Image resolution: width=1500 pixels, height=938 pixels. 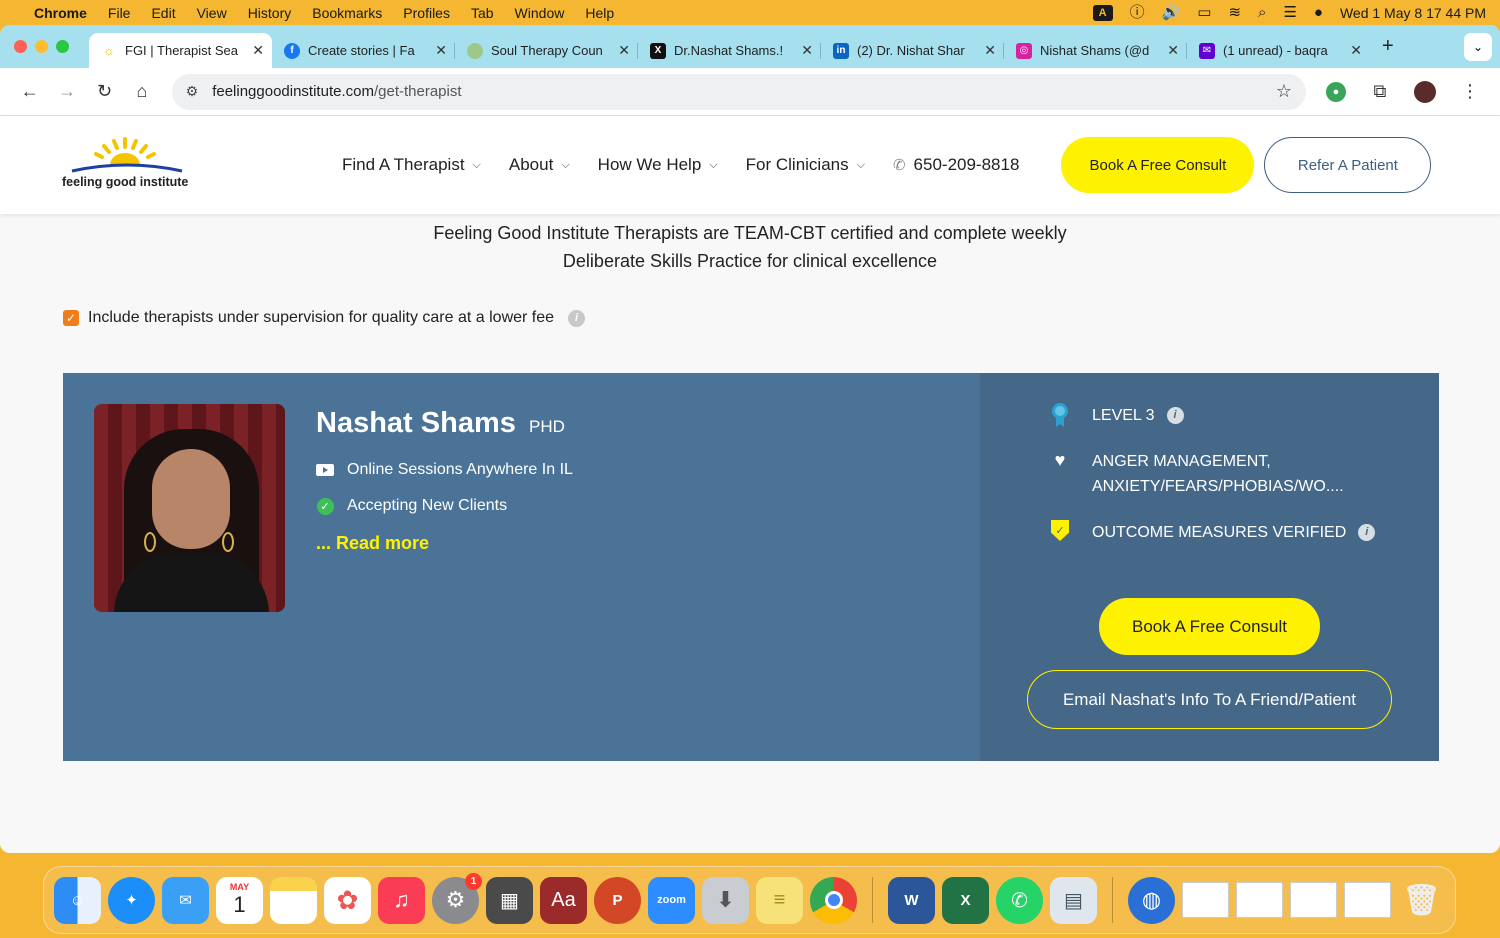 I want to click on chevron-down-icon: ⌵, so click(x=713, y=164).